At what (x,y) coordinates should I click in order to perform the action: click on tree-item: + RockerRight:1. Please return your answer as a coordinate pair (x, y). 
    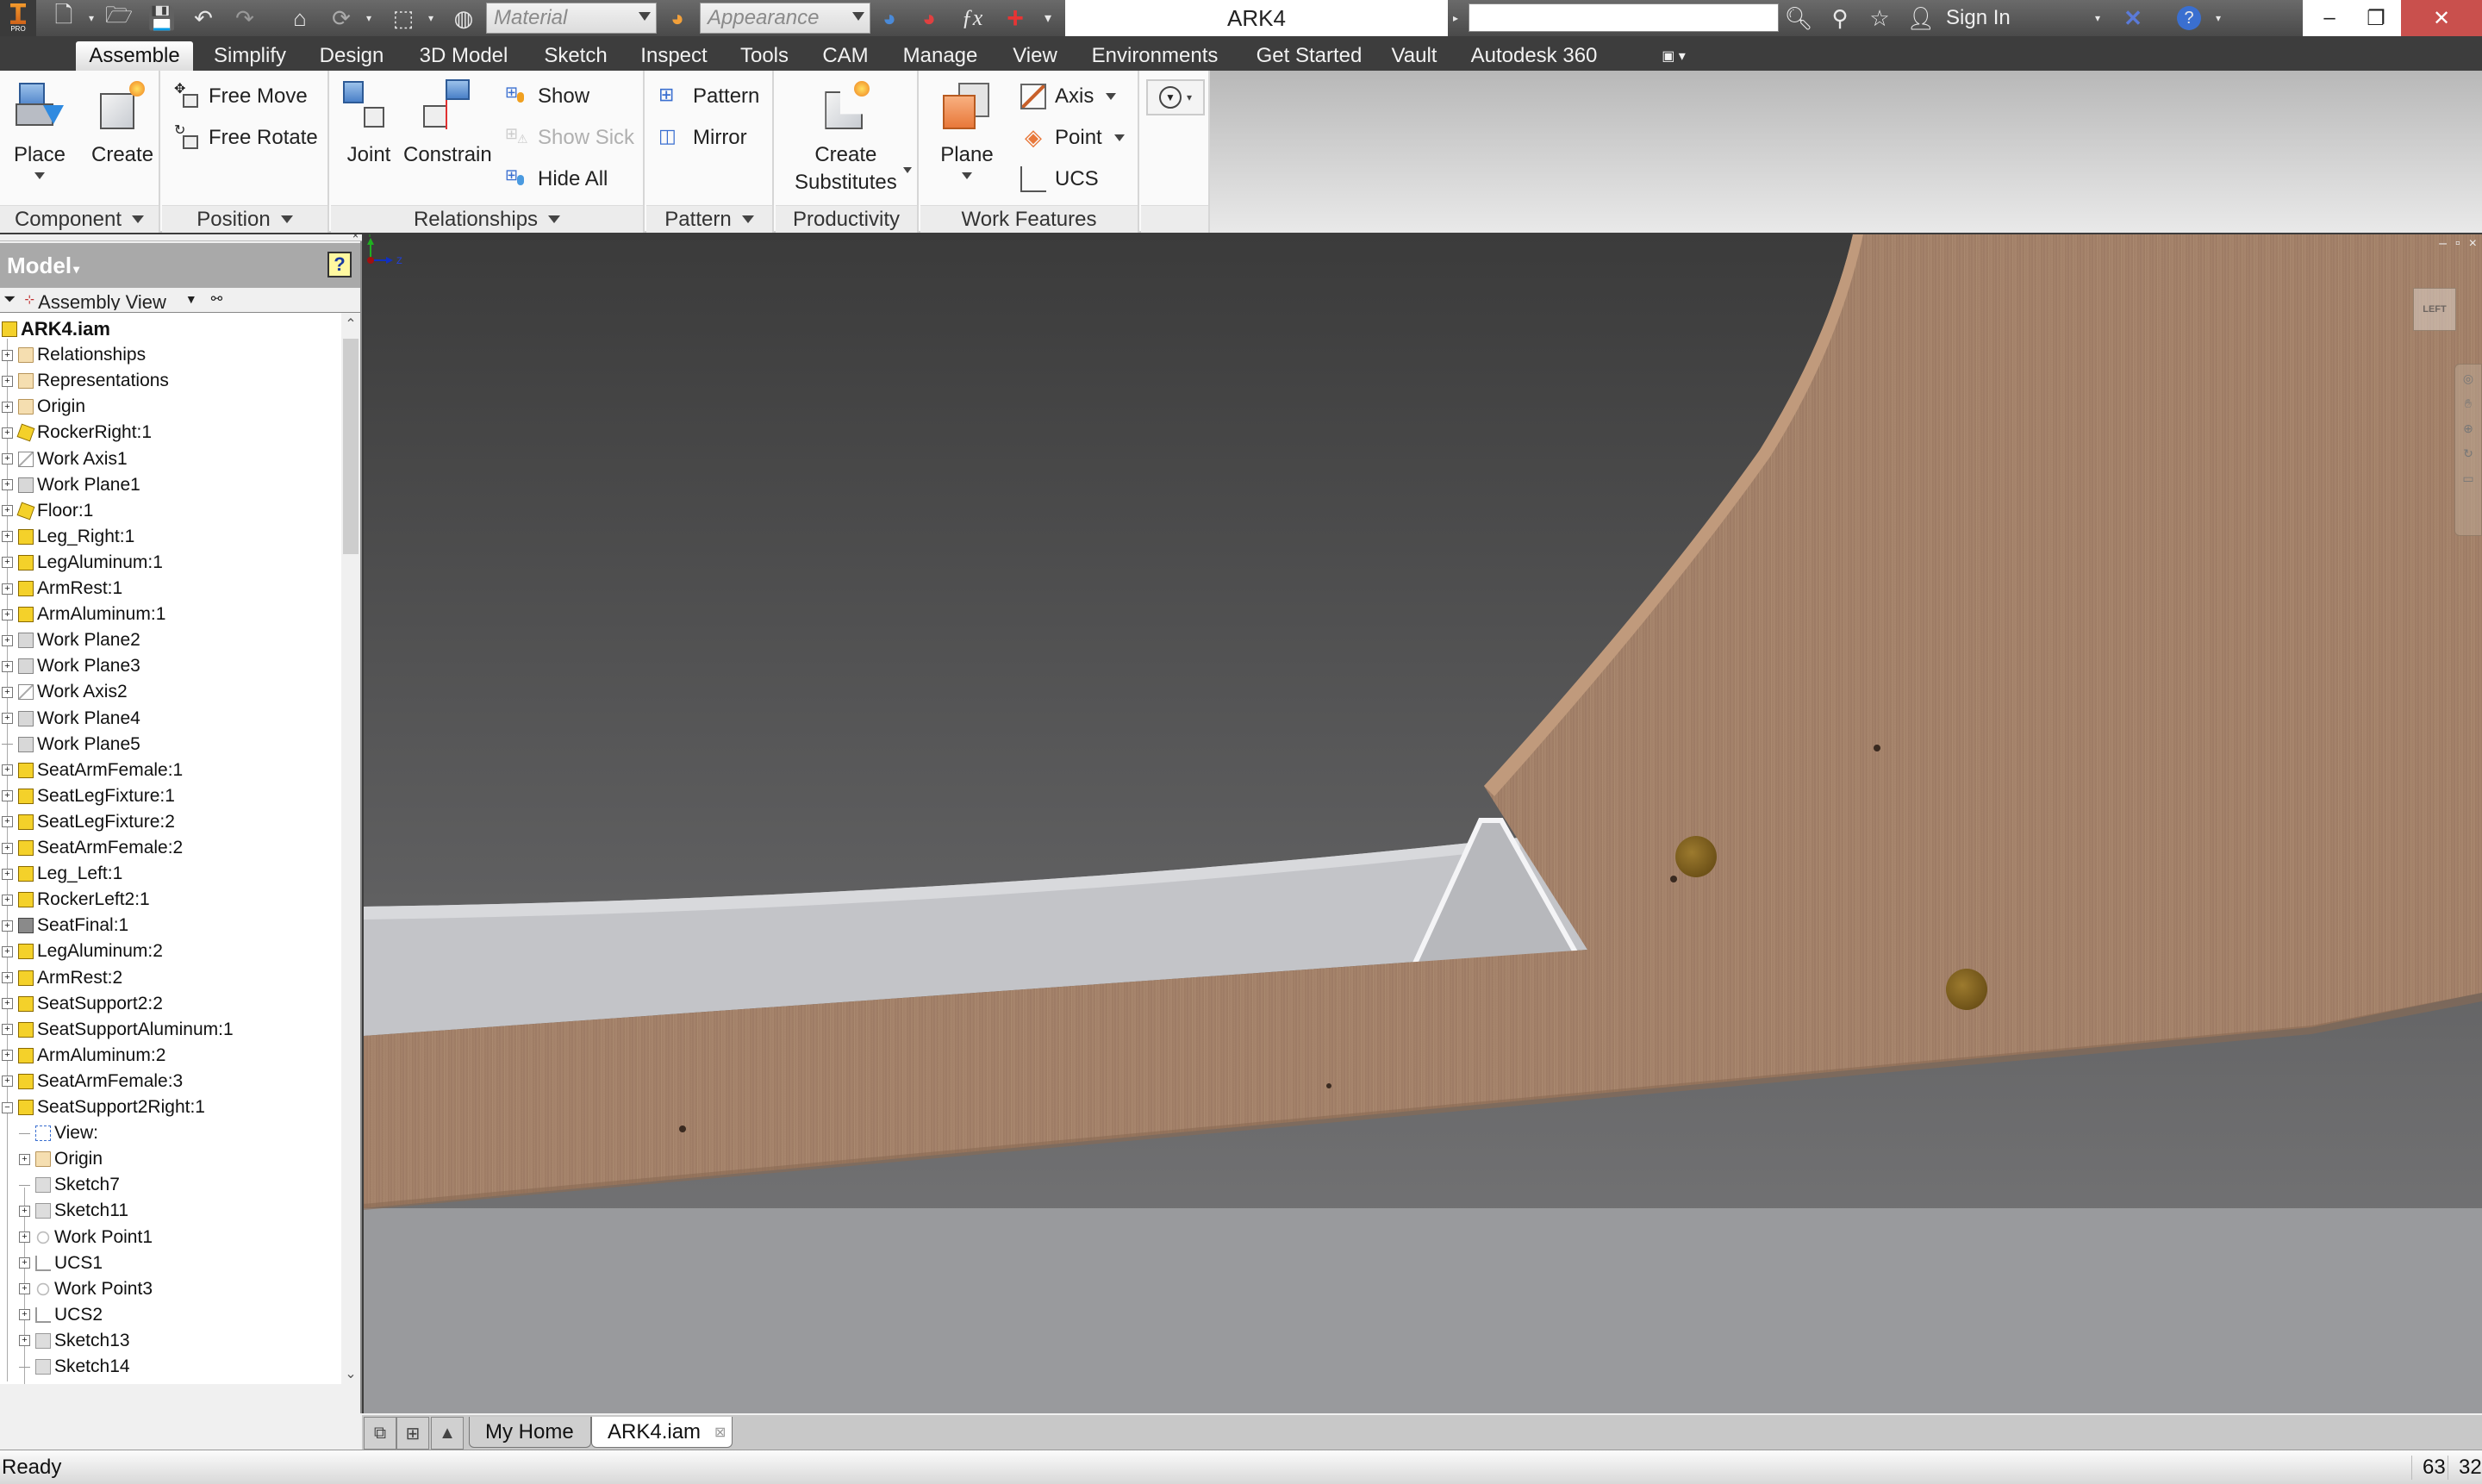
    Looking at the image, I should click on (77, 433).